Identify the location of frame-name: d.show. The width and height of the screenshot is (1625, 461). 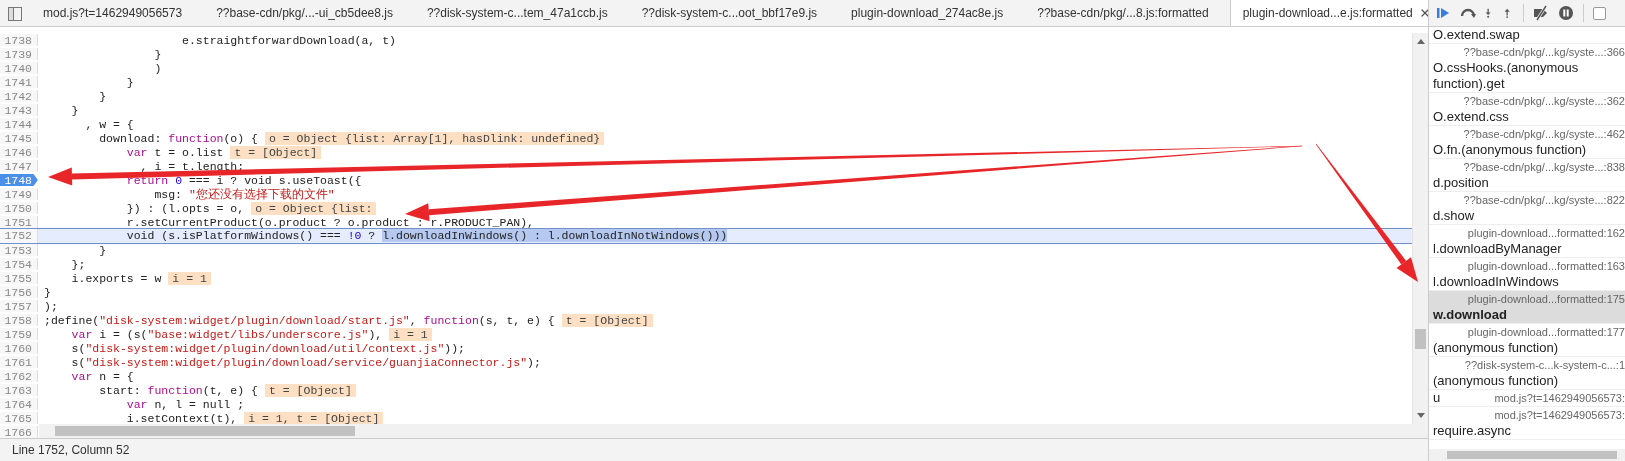
(1454, 216).